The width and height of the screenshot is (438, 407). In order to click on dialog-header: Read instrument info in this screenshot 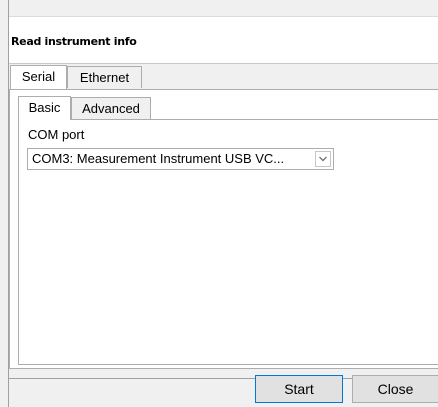, I will do `click(223, 40)`.